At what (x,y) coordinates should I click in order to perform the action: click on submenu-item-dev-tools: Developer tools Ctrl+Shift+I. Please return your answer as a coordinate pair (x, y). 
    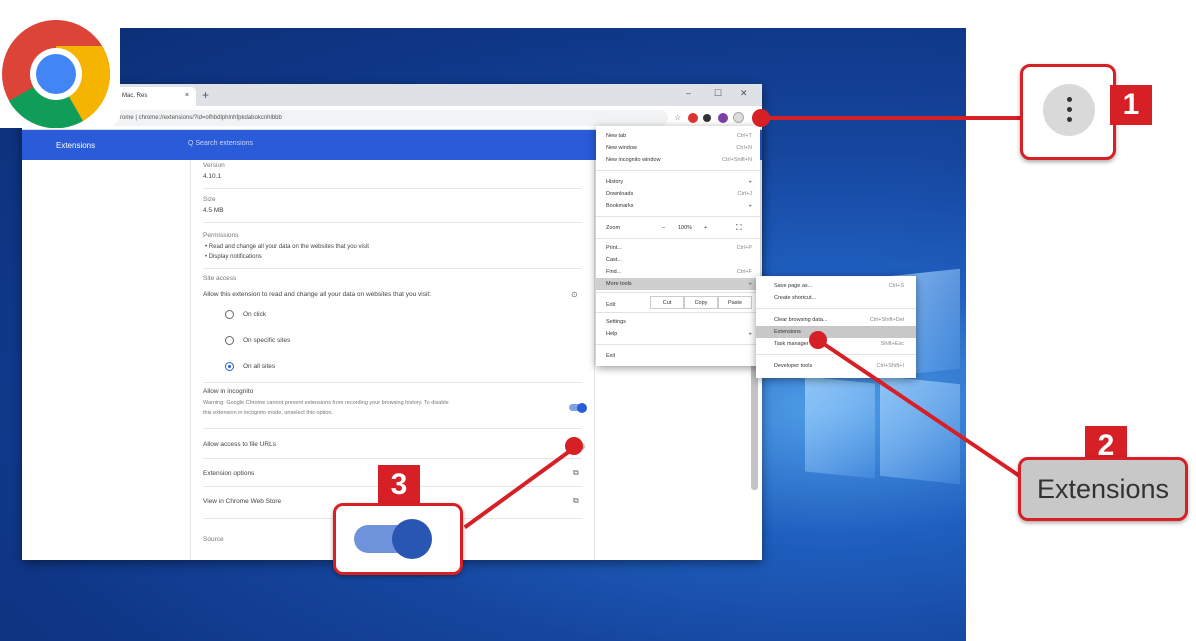
    Looking at the image, I should click on (836, 366).